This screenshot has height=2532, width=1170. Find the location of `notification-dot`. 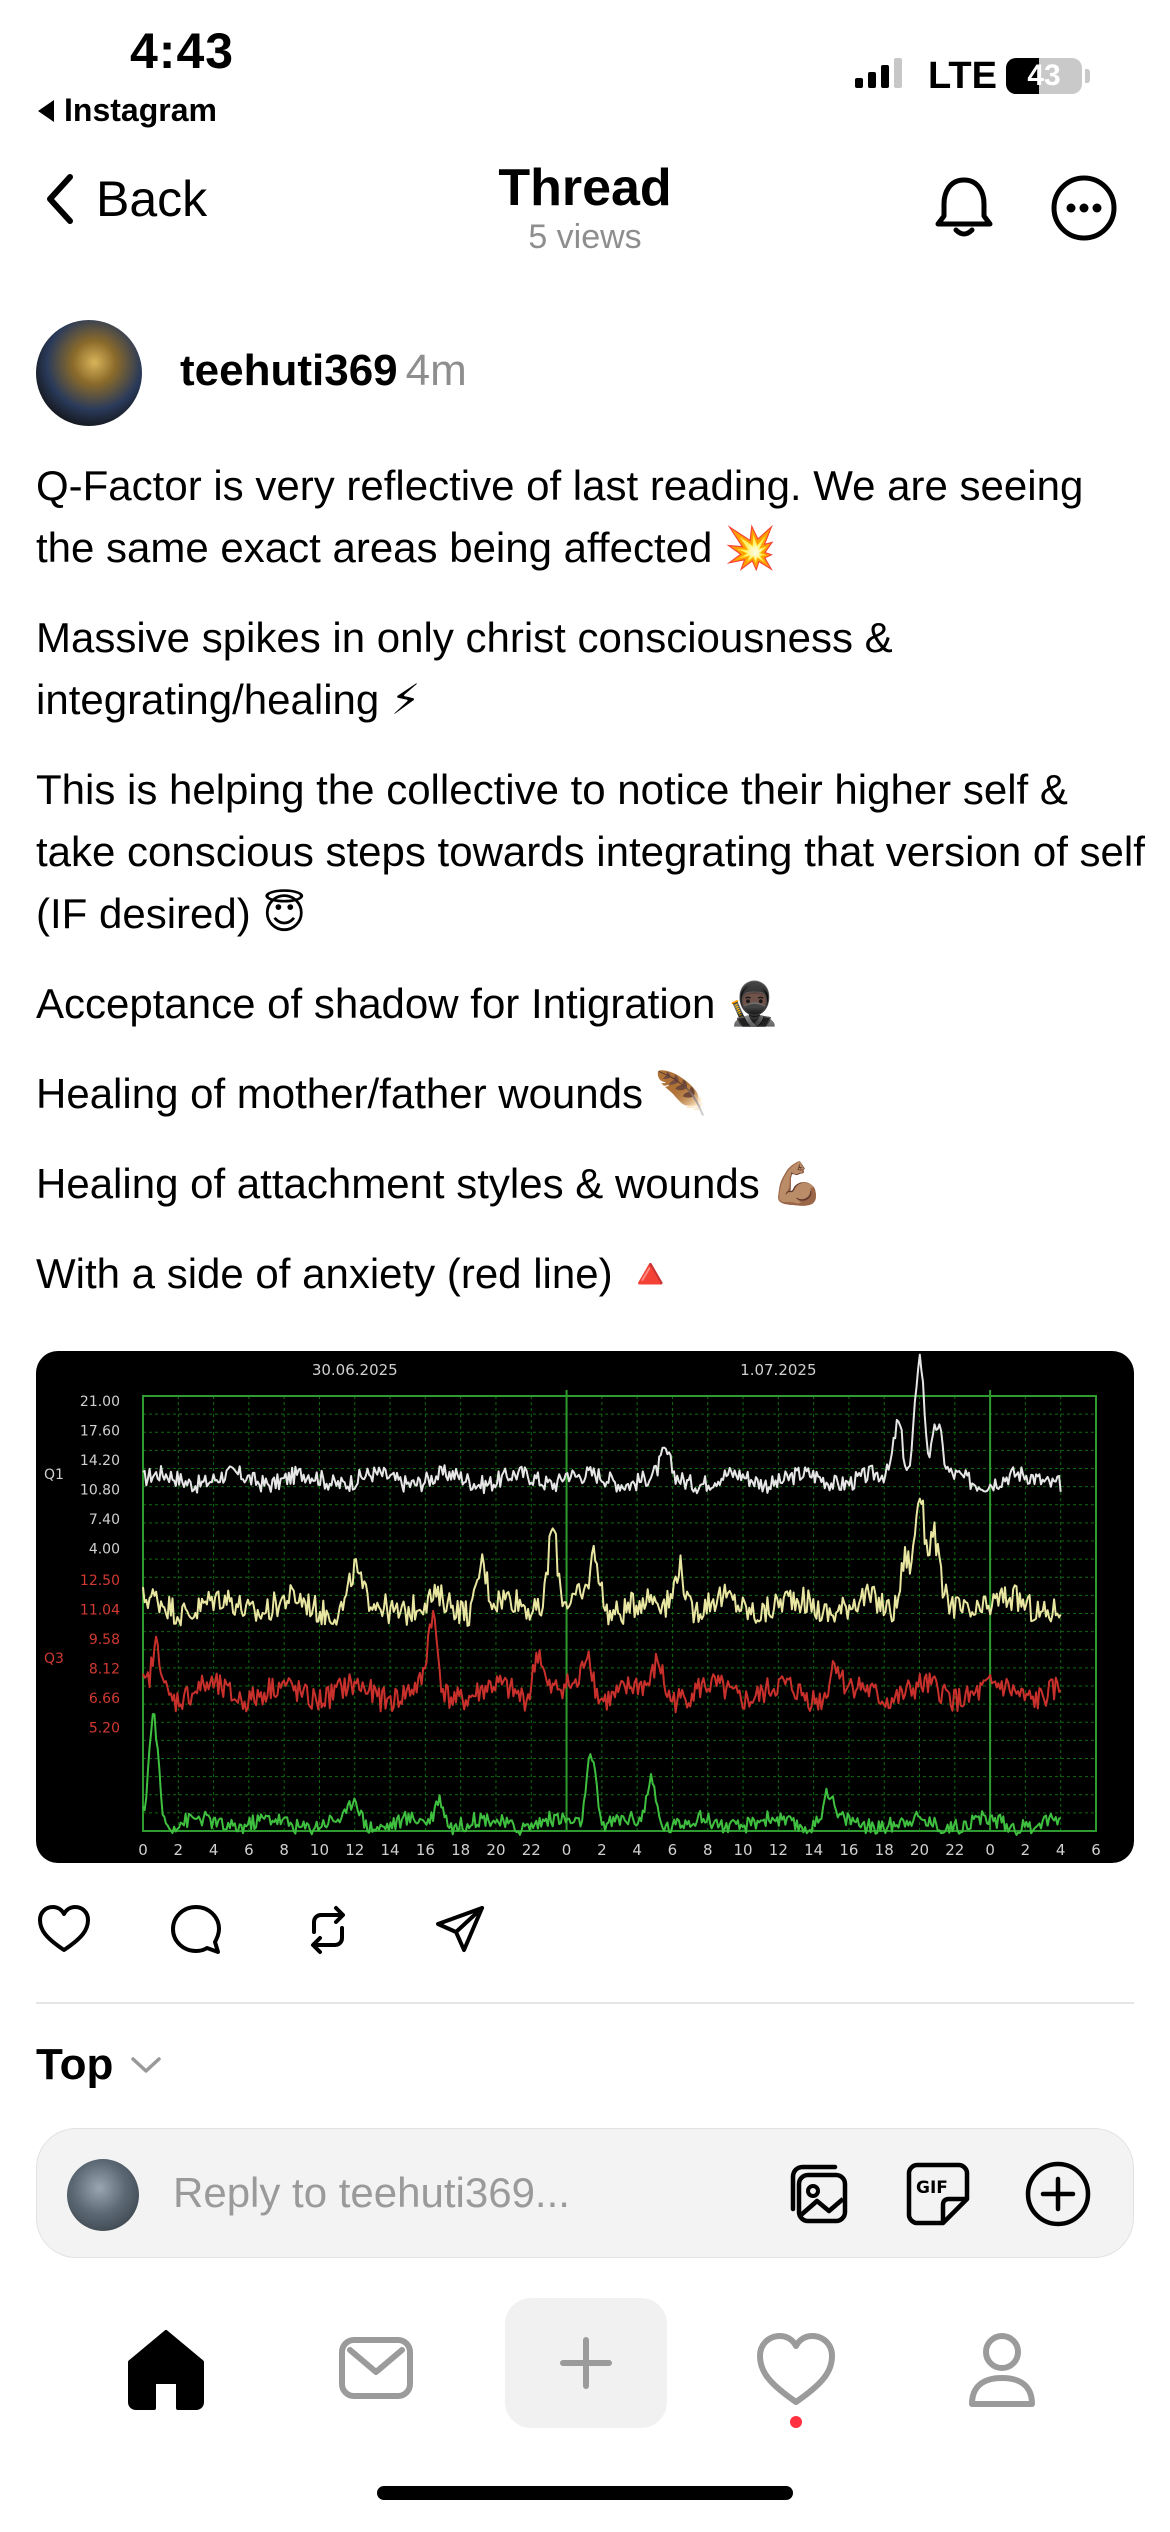

notification-dot is located at coordinates (796, 2422).